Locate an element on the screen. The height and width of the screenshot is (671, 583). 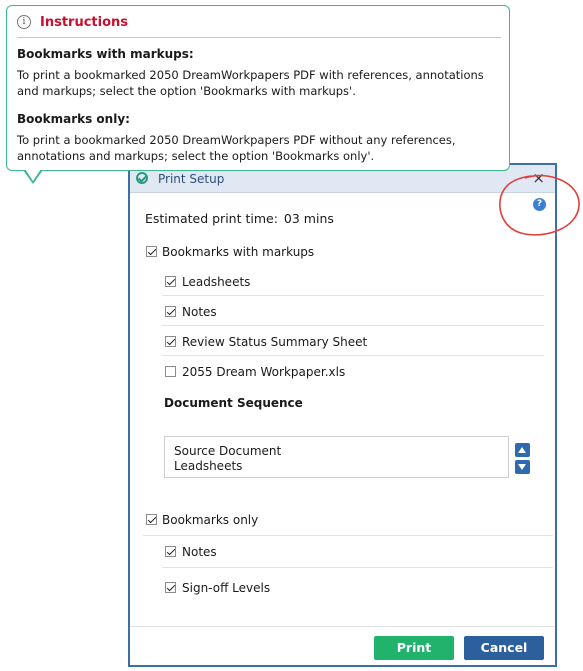
review-status-summary-checkbox is located at coordinates (170, 341).